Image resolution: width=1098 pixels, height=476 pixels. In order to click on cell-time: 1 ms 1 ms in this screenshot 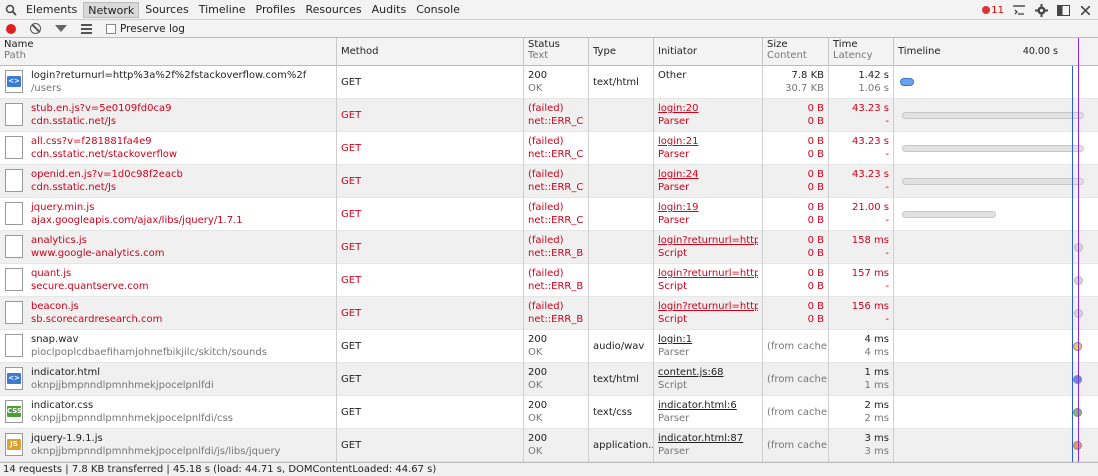, I will do `click(861, 379)`.